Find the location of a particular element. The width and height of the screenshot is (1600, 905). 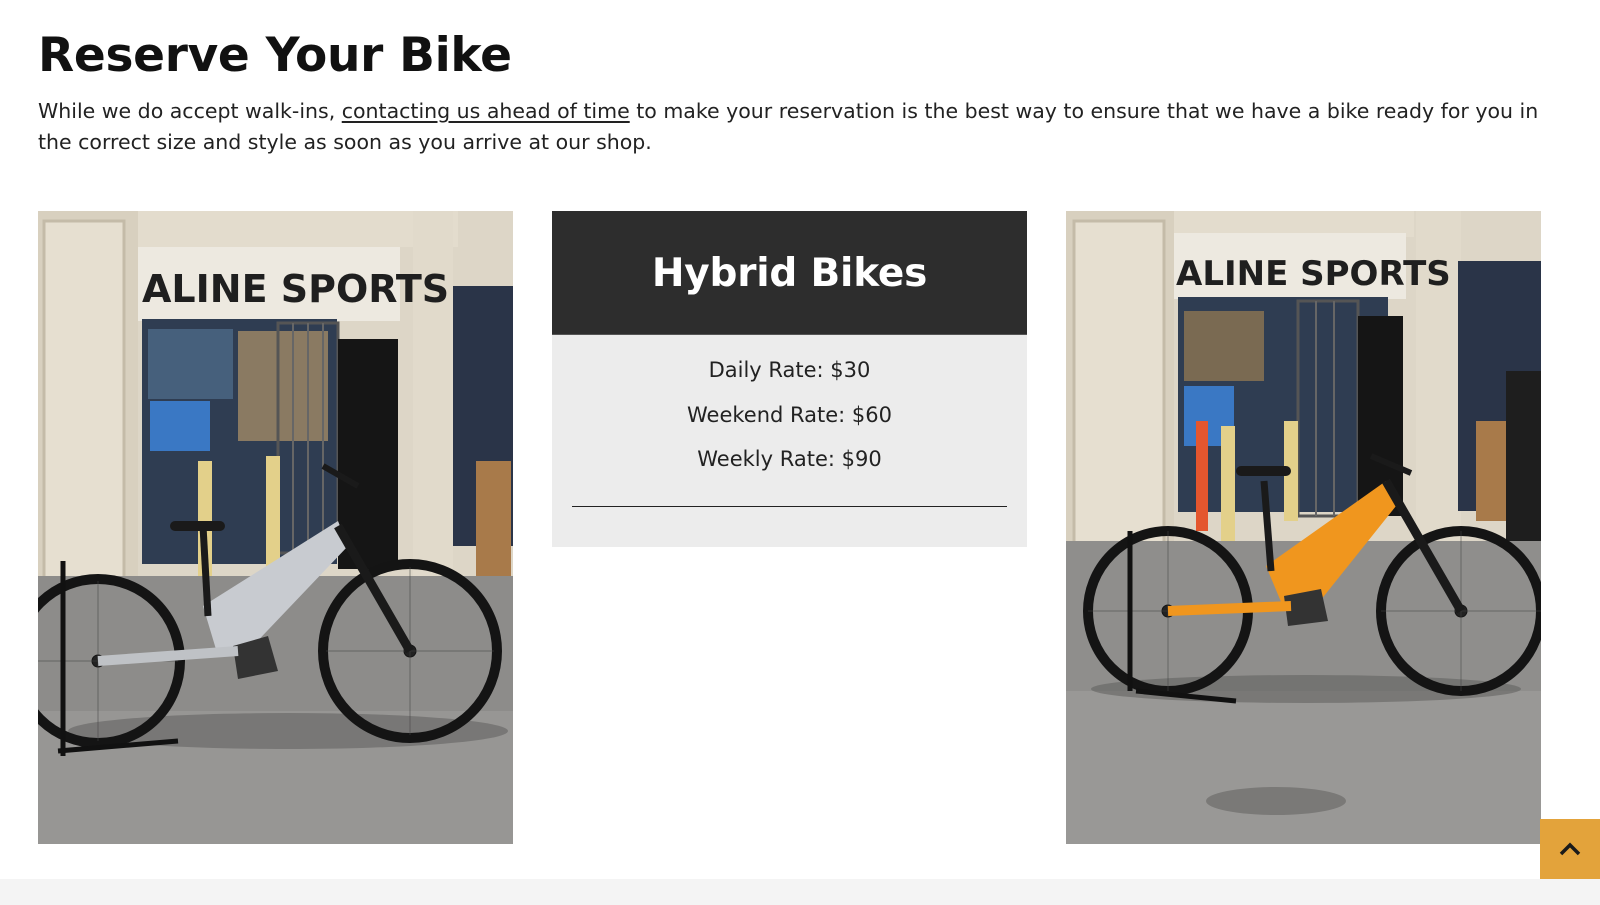

rate-card-header: Hybrid Bikes is located at coordinates (789, 273).